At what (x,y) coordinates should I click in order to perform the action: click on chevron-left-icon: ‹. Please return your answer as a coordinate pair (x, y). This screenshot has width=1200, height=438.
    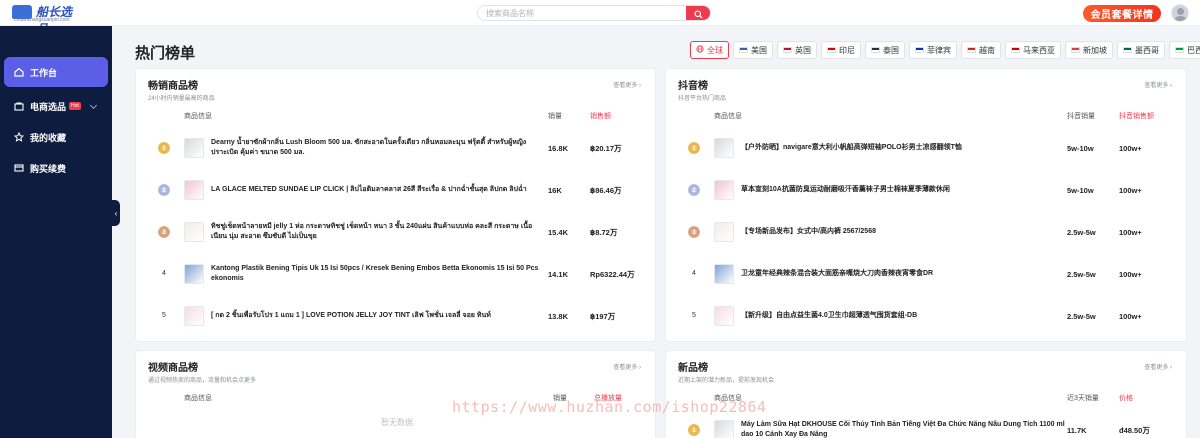
    Looking at the image, I should click on (116, 213).